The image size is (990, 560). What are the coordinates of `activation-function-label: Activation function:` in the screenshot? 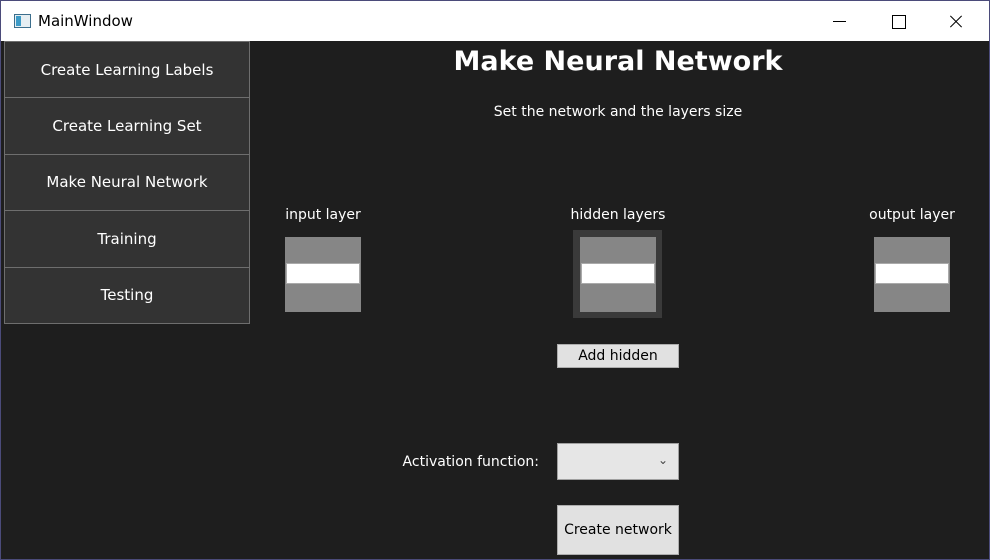 It's located at (470, 462).